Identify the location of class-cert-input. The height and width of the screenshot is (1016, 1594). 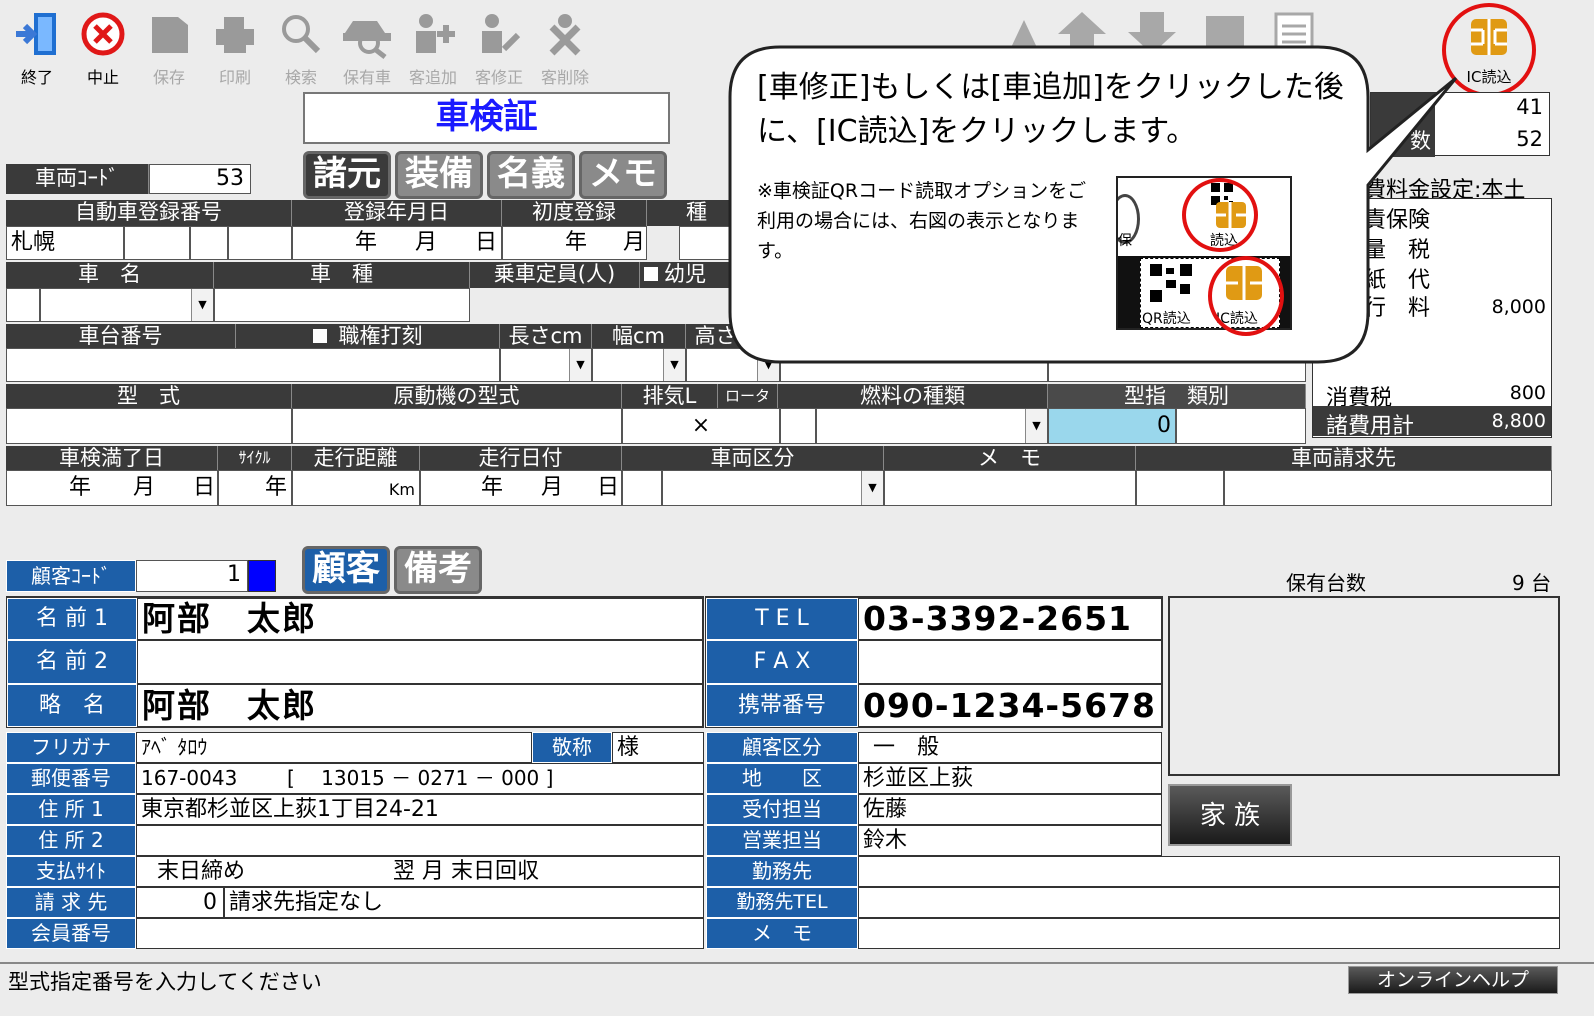
(1241, 426).